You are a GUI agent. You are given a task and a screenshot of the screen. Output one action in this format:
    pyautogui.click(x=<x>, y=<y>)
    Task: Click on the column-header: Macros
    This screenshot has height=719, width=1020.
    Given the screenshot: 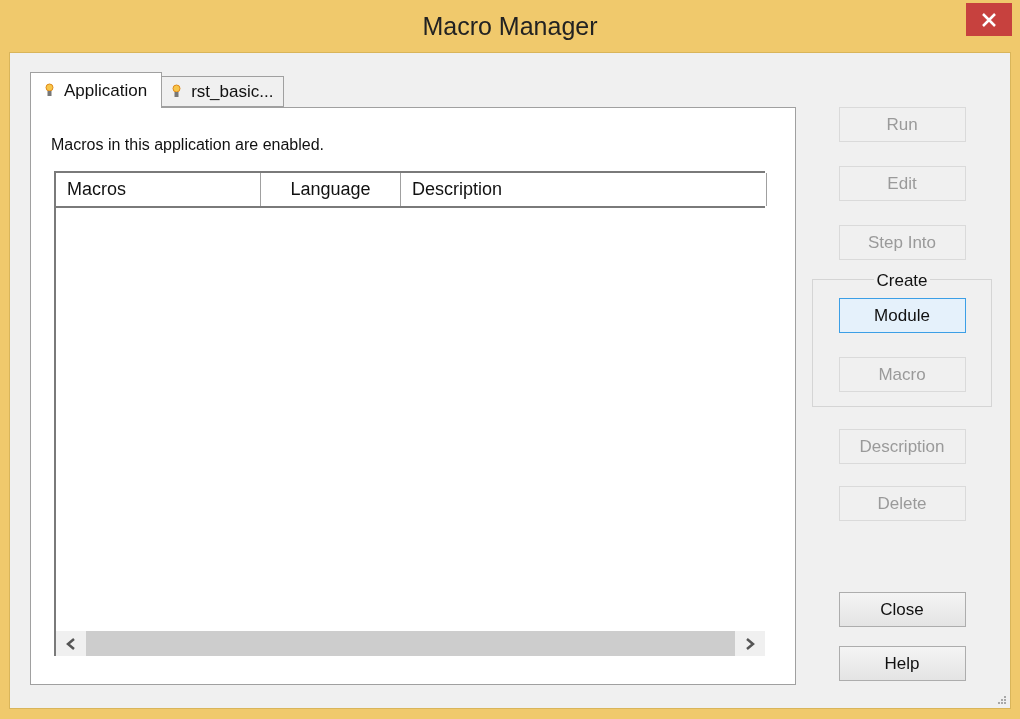 What is the action you would take?
    pyautogui.click(x=158, y=189)
    